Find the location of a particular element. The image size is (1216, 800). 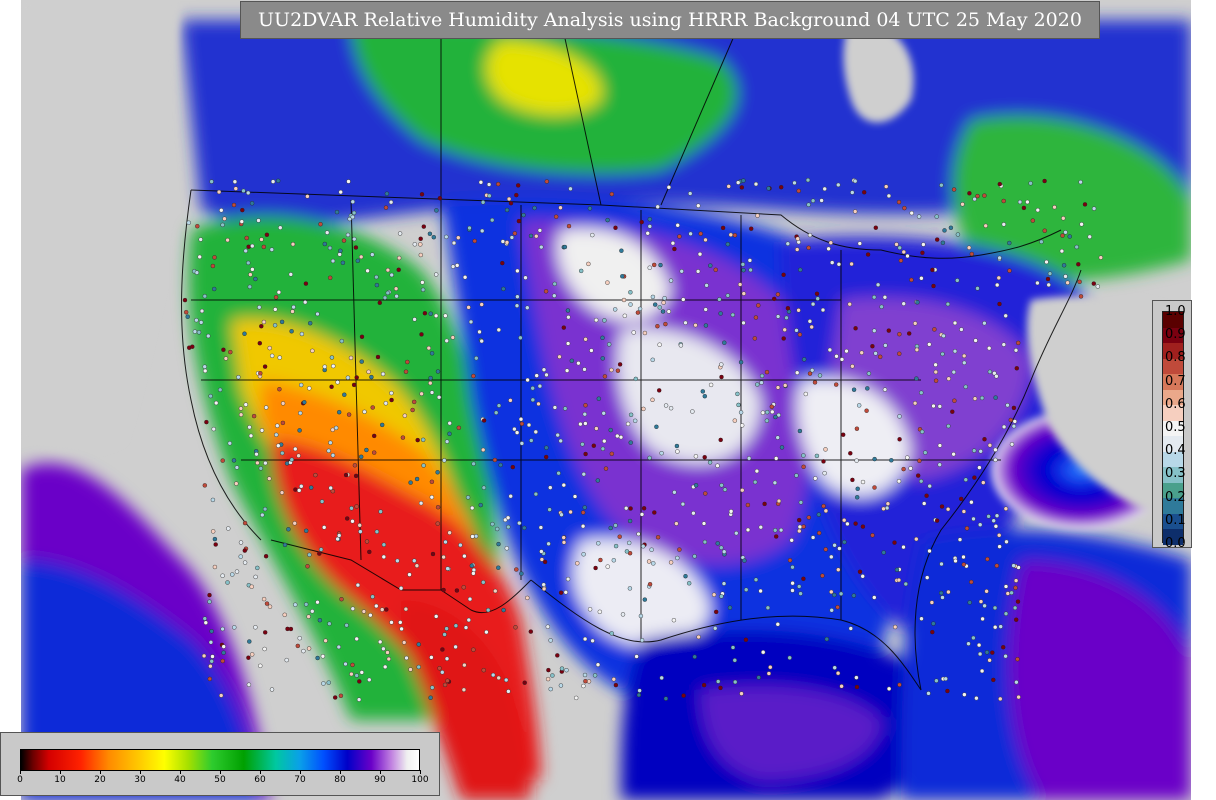

observation-legend-tick: 0.1 is located at coordinates (1175, 520).